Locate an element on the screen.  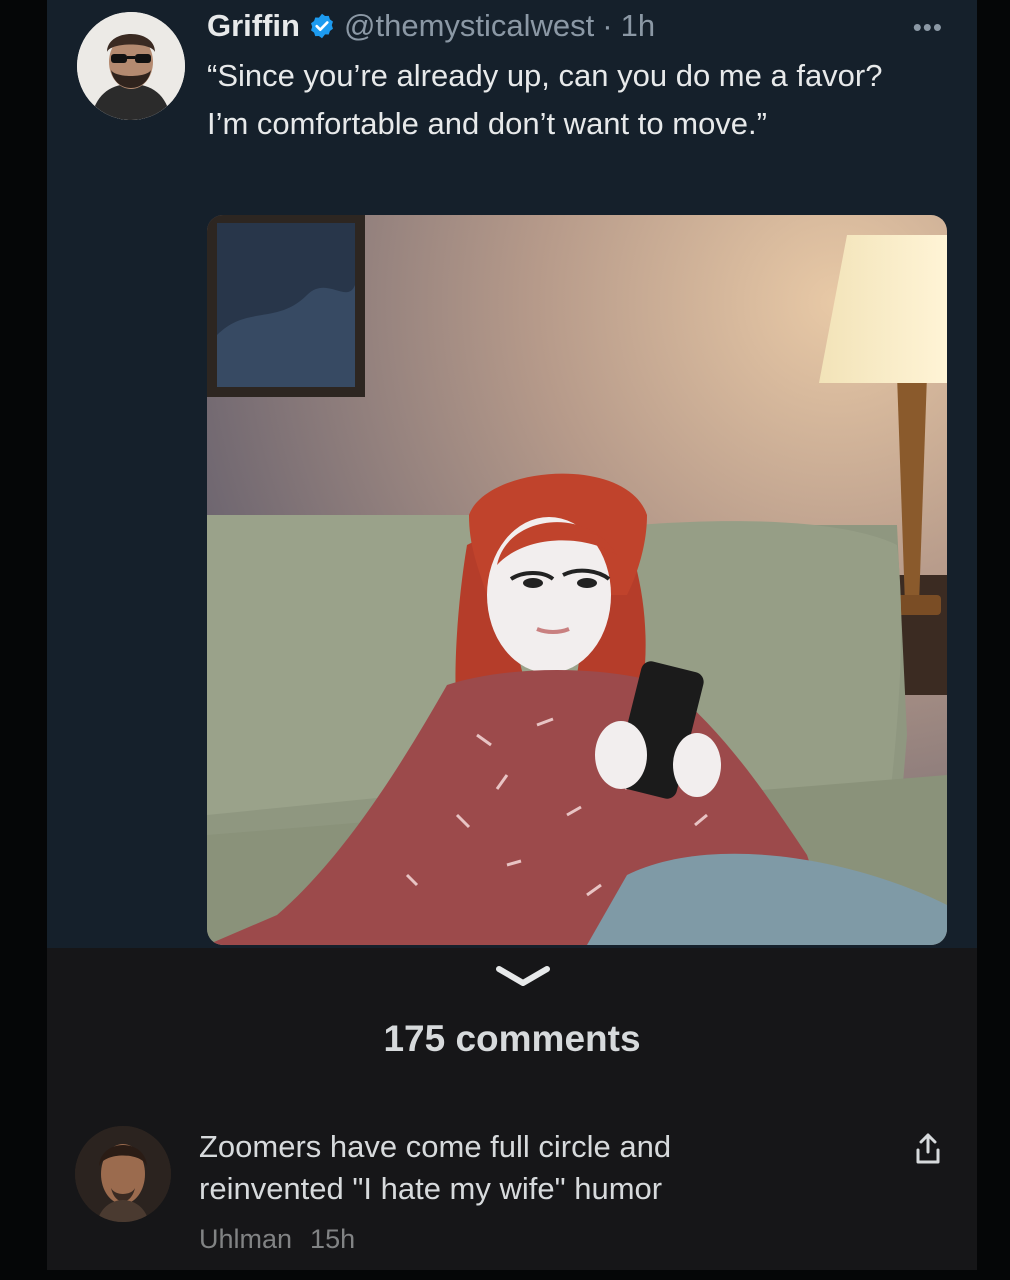
tweet-handle: @themysticalwest is located at coordinates (469, 26).